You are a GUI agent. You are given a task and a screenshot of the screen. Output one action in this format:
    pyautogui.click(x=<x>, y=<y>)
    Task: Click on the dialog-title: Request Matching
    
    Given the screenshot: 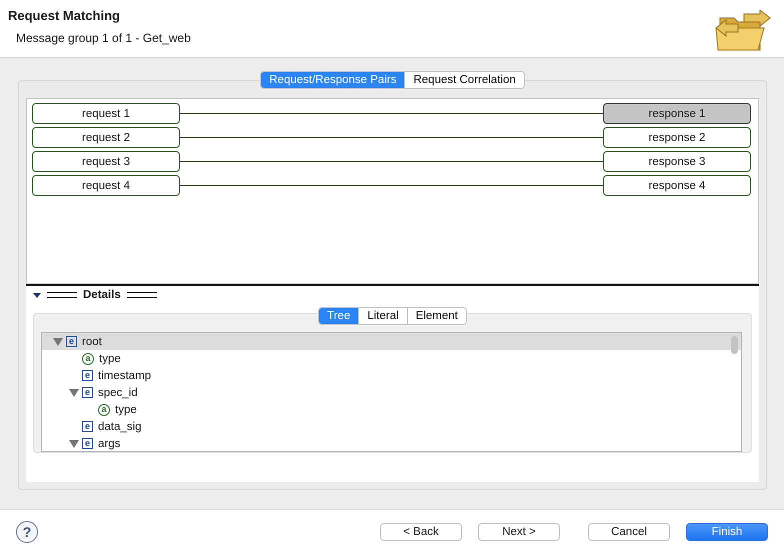 What is the action you would take?
    pyautogui.click(x=64, y=15)
    